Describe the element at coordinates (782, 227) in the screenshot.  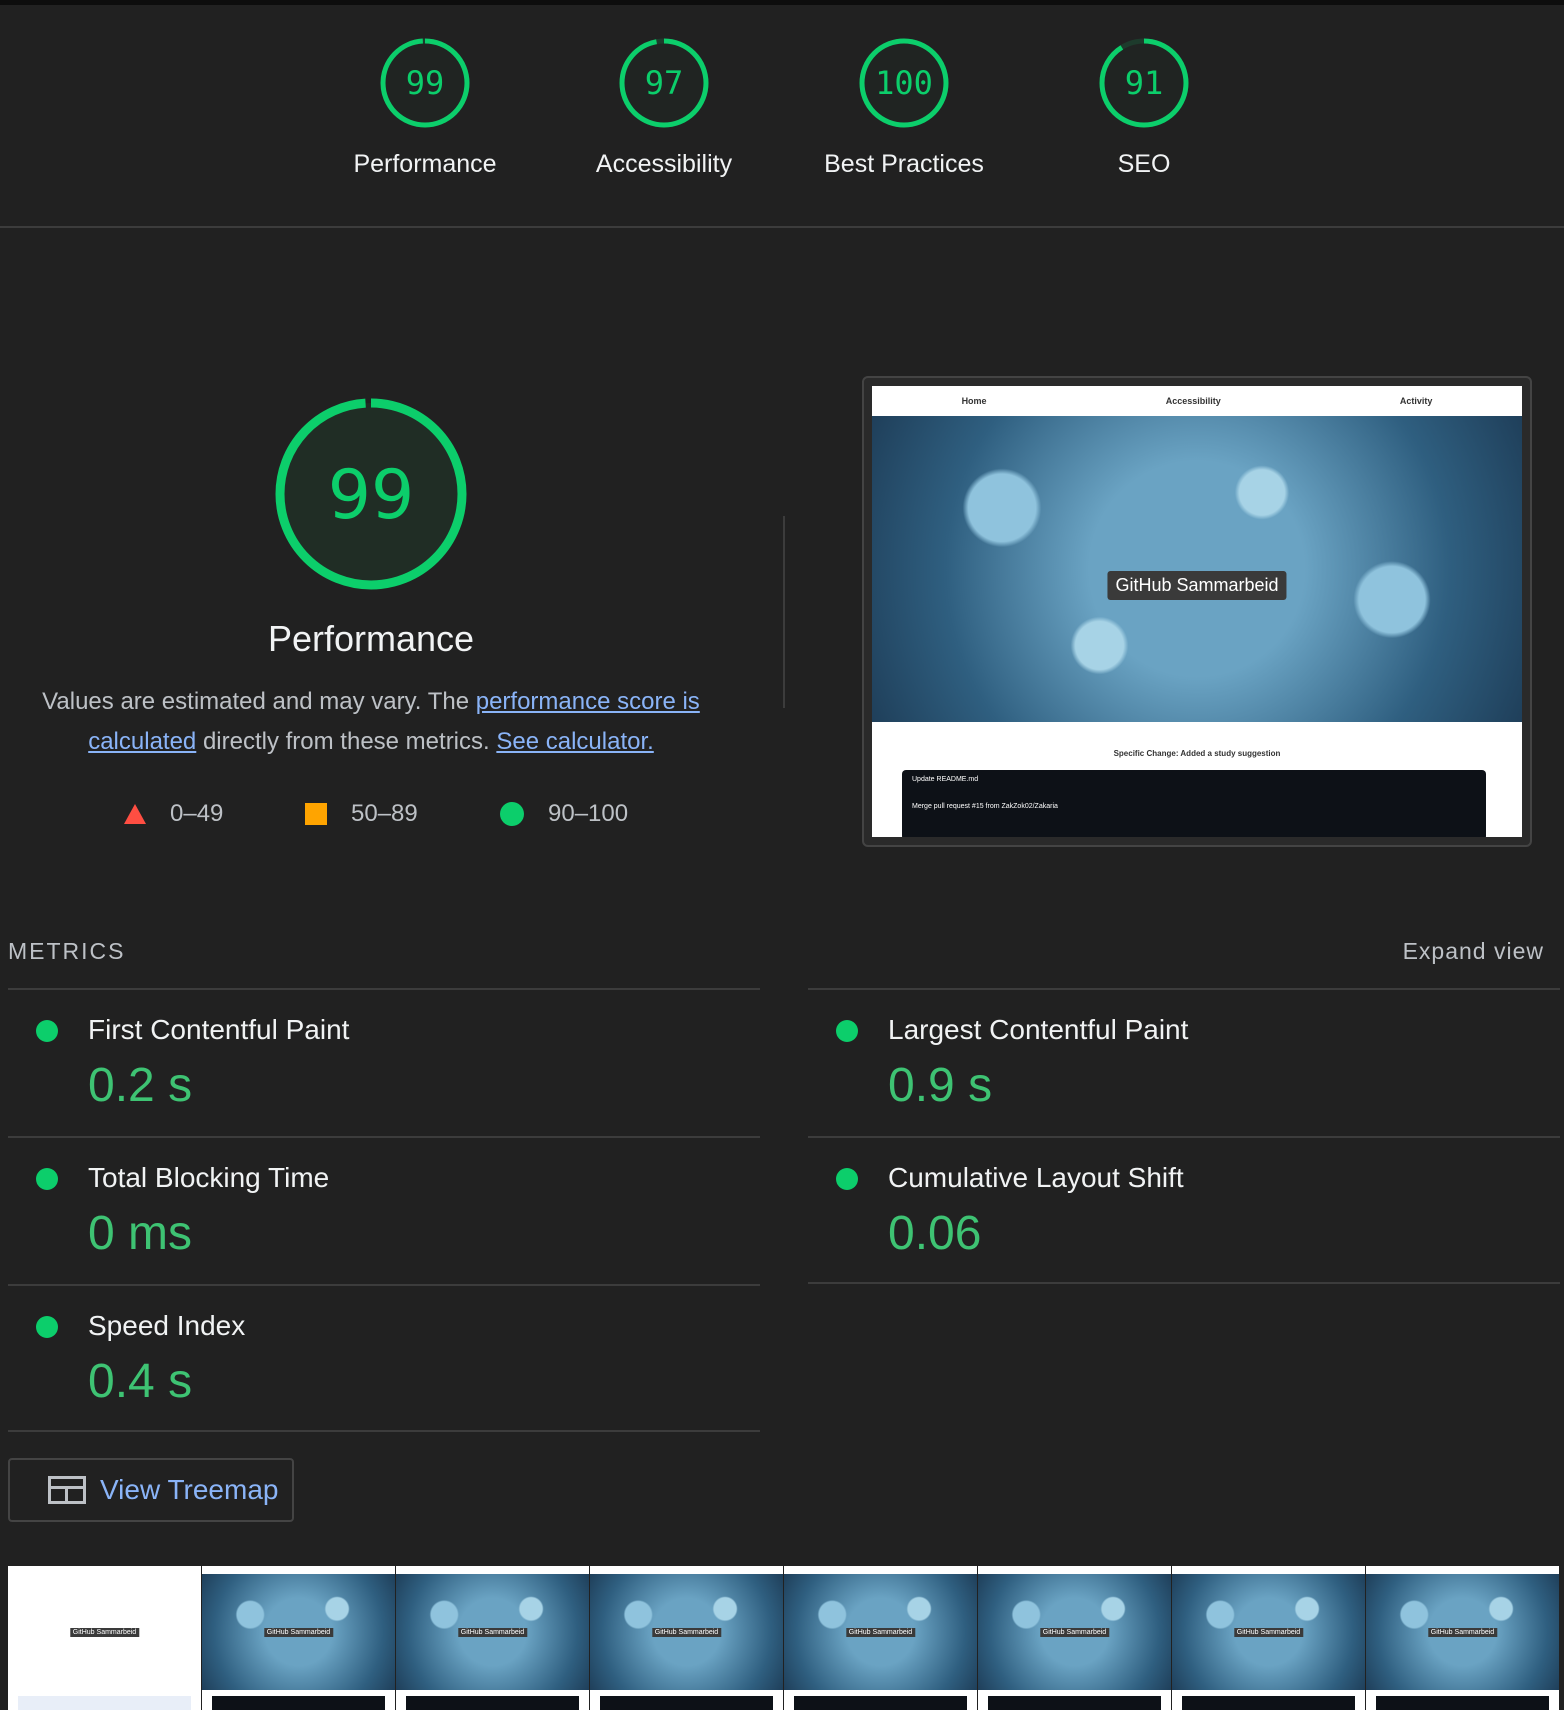
I see `header-divider` at that location.